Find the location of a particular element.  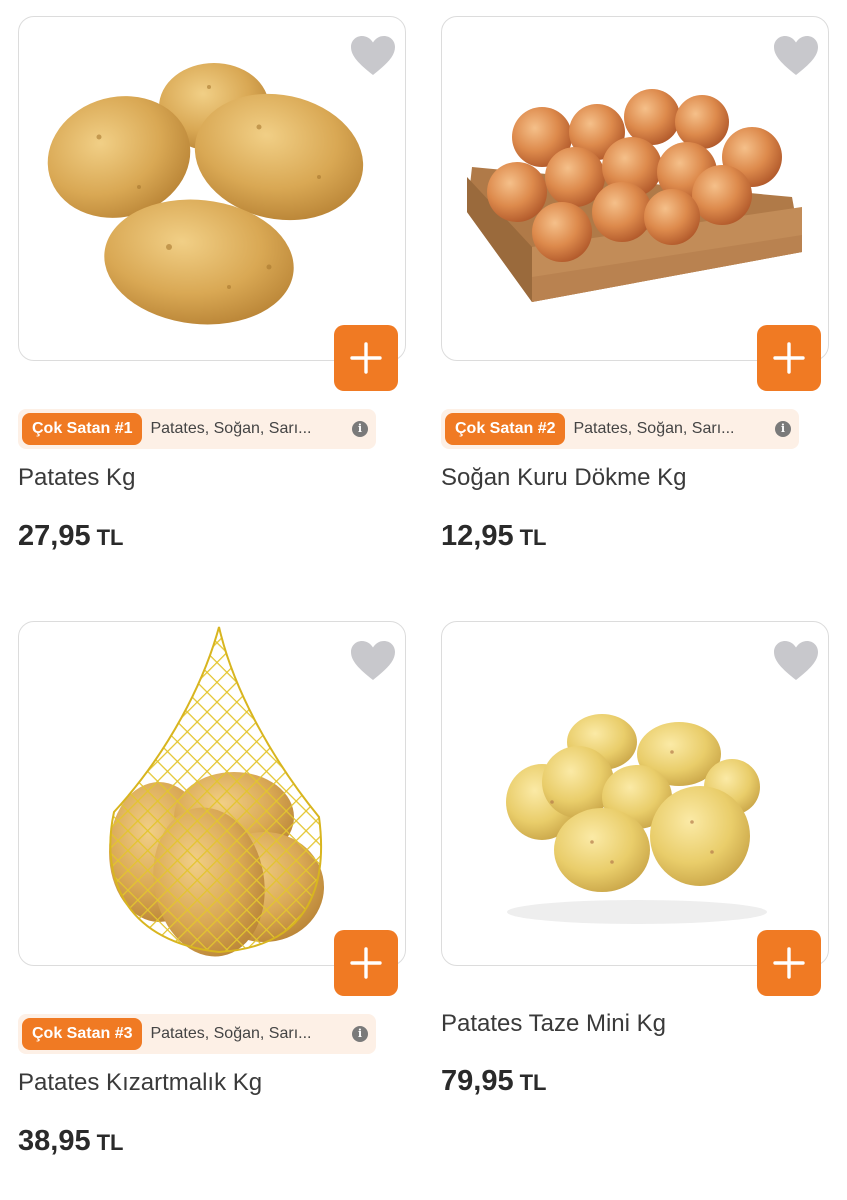

potatoes-net-image is located at coordinates (216, 791).